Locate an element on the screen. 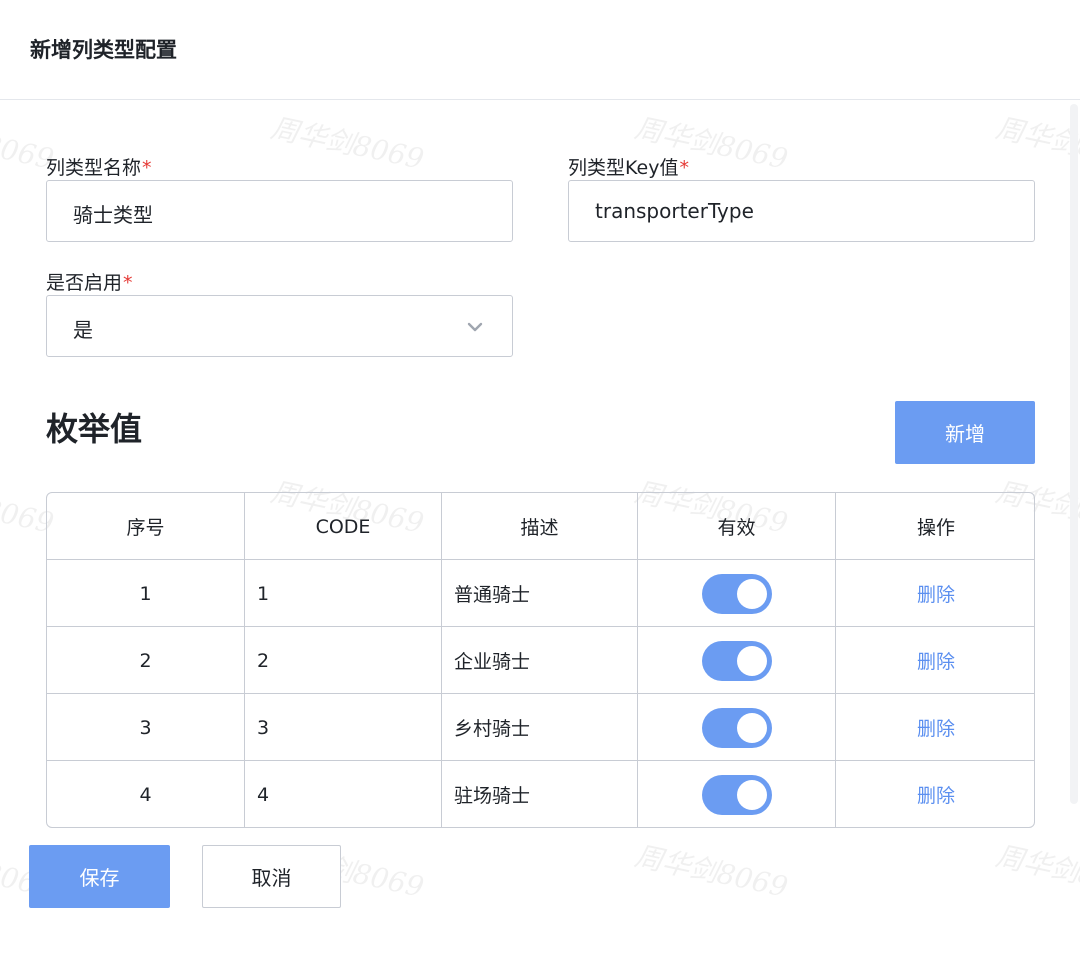 This screenshot has height=955, width=1080. name-input-value: 骑士类型 is located at coordinates (113, 215).